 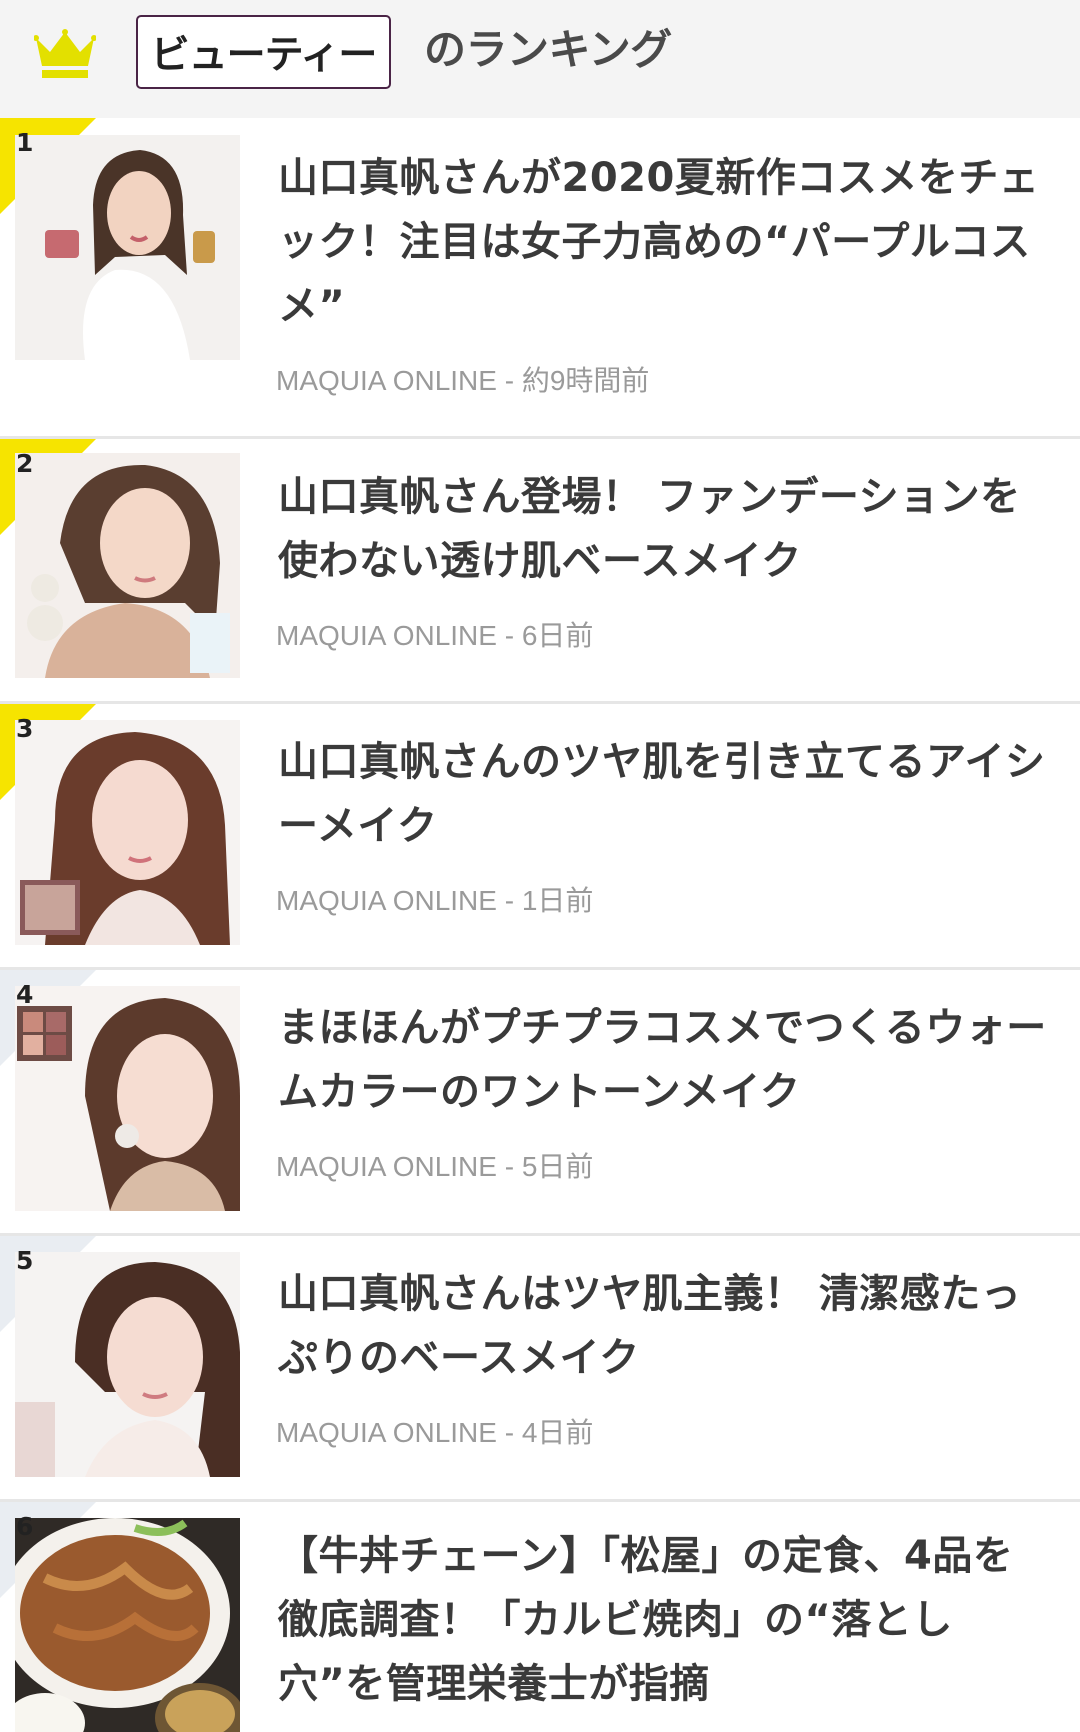 I want to click on article-meta: MAQUIA ONLINE - 1日前, so click(x=435, y=900).